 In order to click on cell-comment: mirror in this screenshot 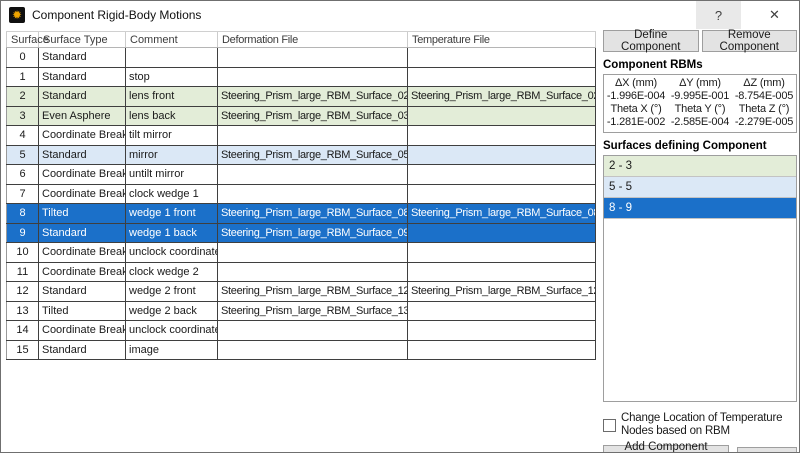, I will do `click(172, 154)`.